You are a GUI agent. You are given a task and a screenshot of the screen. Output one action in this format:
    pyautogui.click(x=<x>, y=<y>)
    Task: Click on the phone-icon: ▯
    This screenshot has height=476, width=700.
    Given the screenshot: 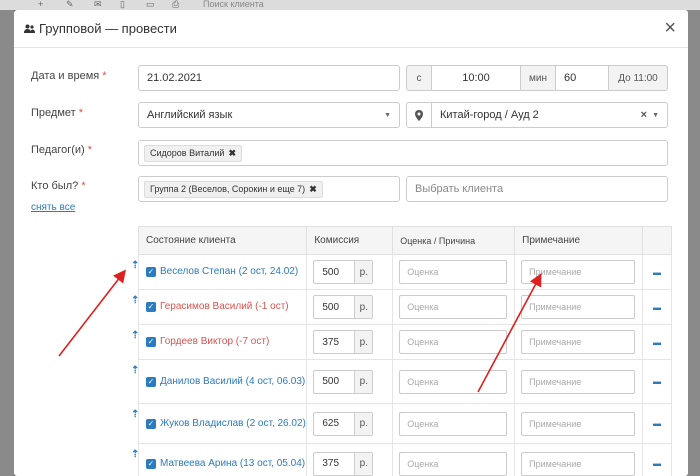 What is the action you would take?
    pyautogui.click(x=122, y=4)
    